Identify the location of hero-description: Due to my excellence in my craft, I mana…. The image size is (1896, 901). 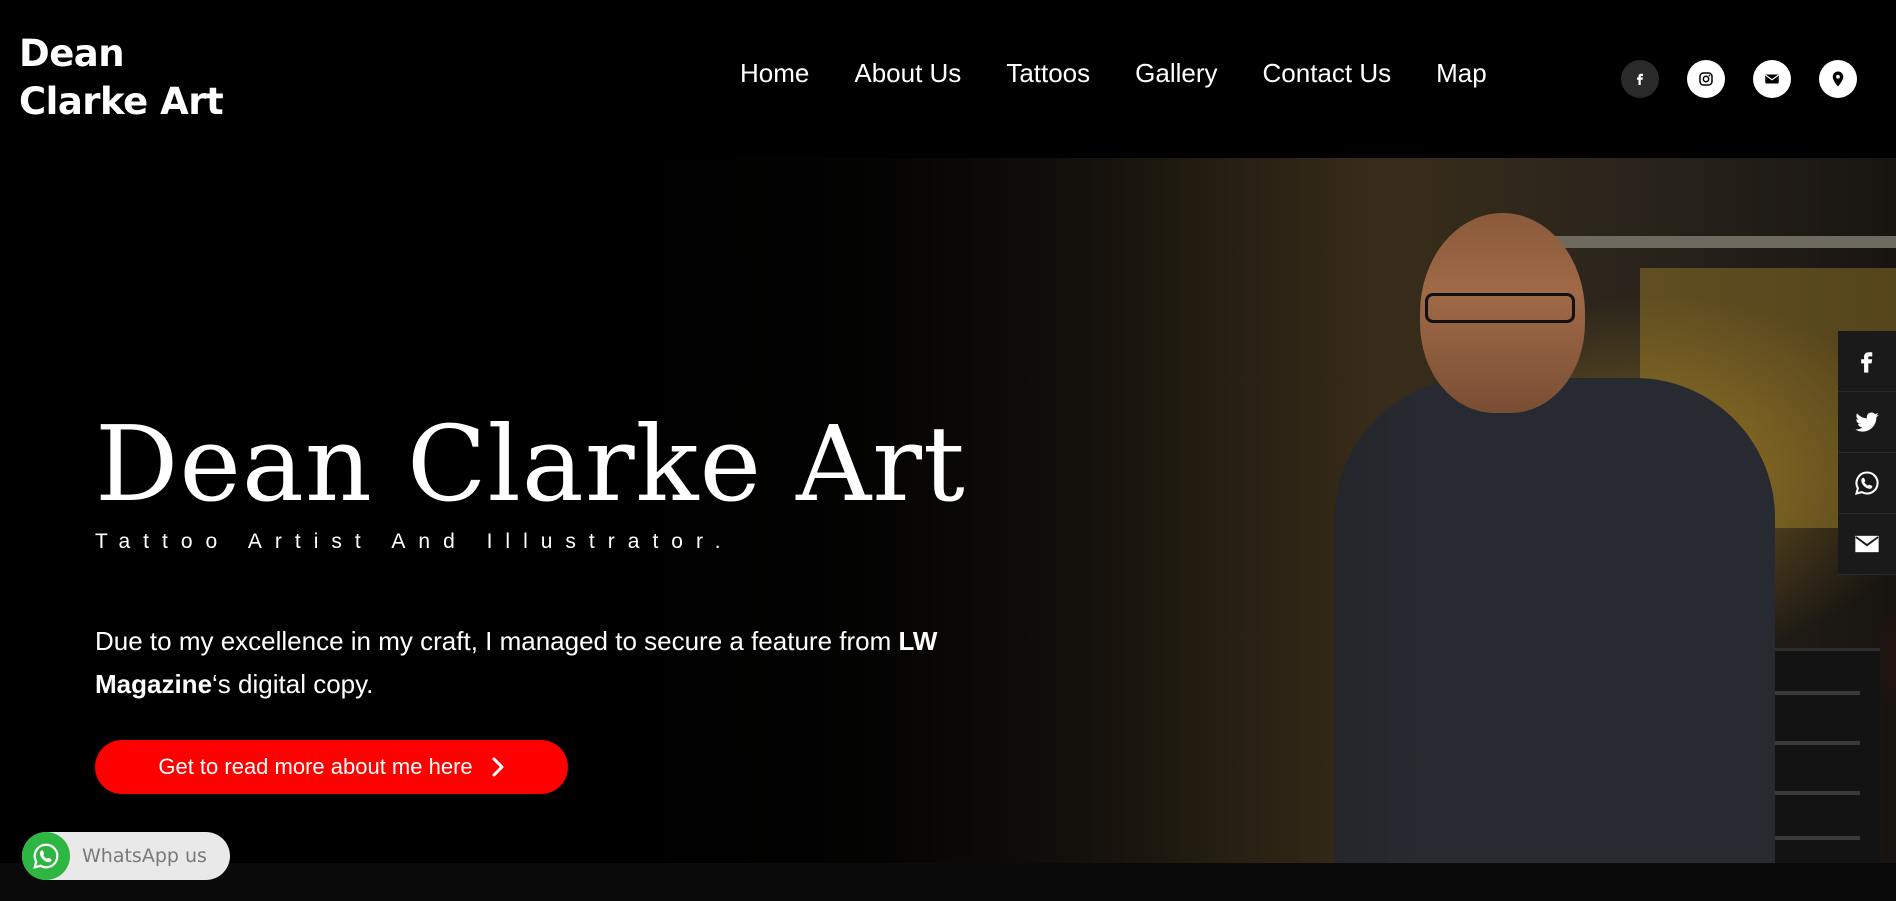
(520, 663).